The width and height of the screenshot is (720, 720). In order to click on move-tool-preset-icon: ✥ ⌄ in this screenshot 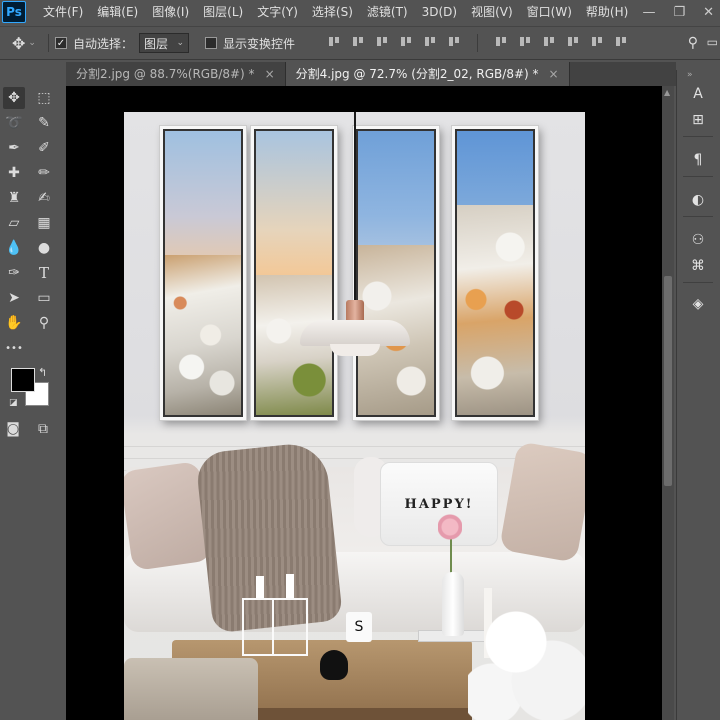, I will do `click(24, 43)`.